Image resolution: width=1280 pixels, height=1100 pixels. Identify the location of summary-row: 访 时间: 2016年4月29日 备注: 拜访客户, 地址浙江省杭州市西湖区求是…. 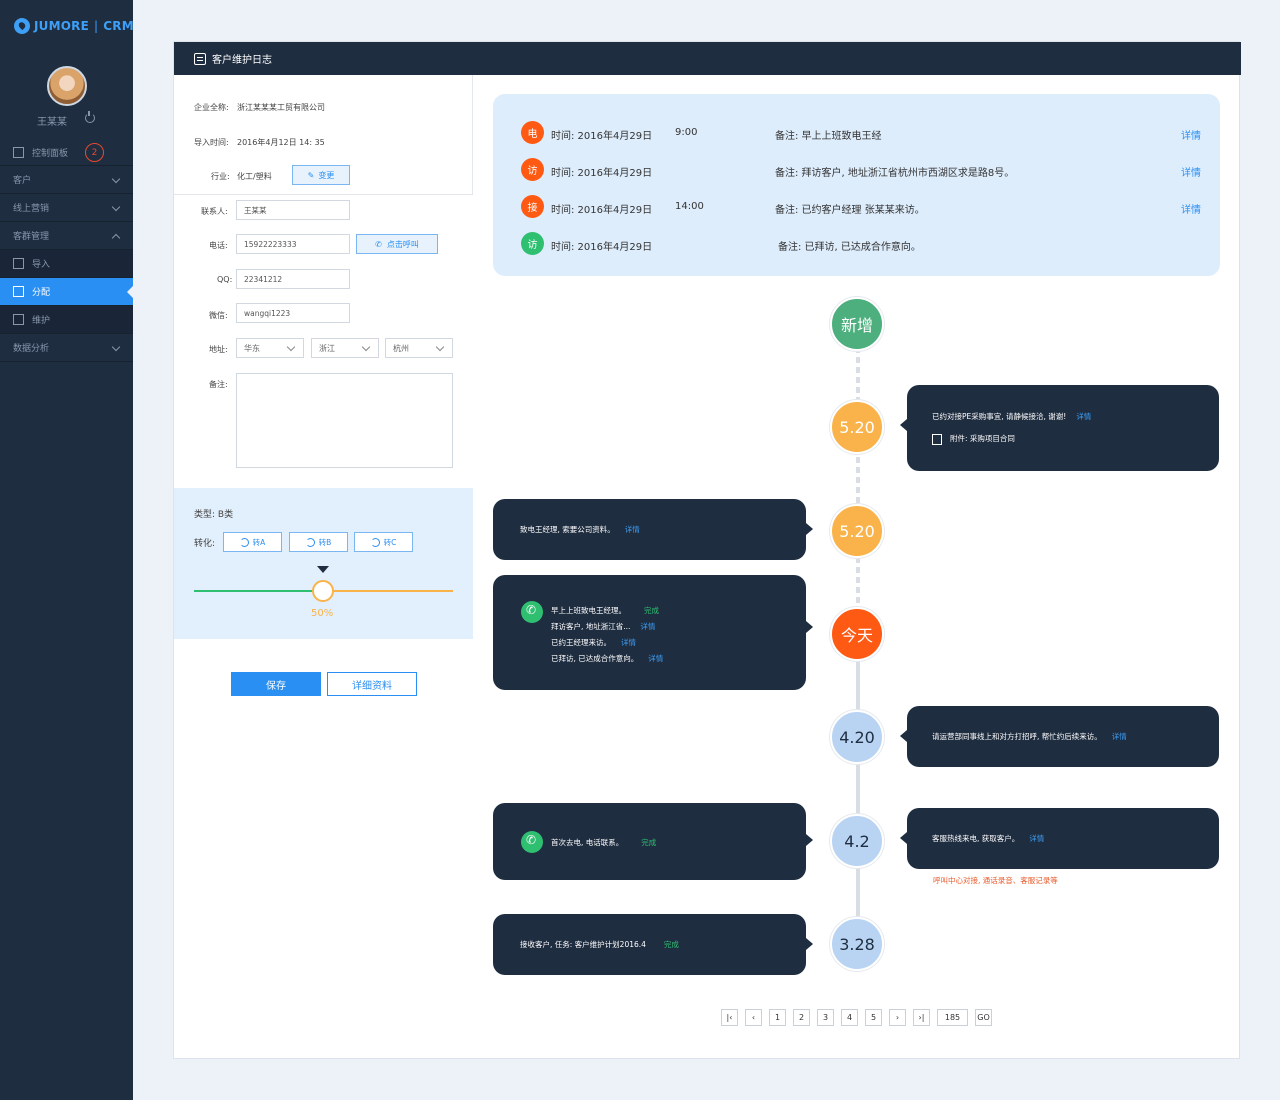
(861, 170).